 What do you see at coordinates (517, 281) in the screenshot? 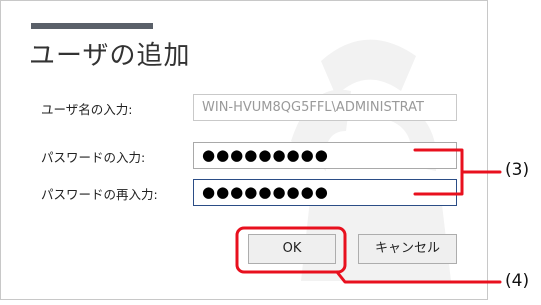
I see `callout-4-label: (4)` at bounding box center [517, 281].